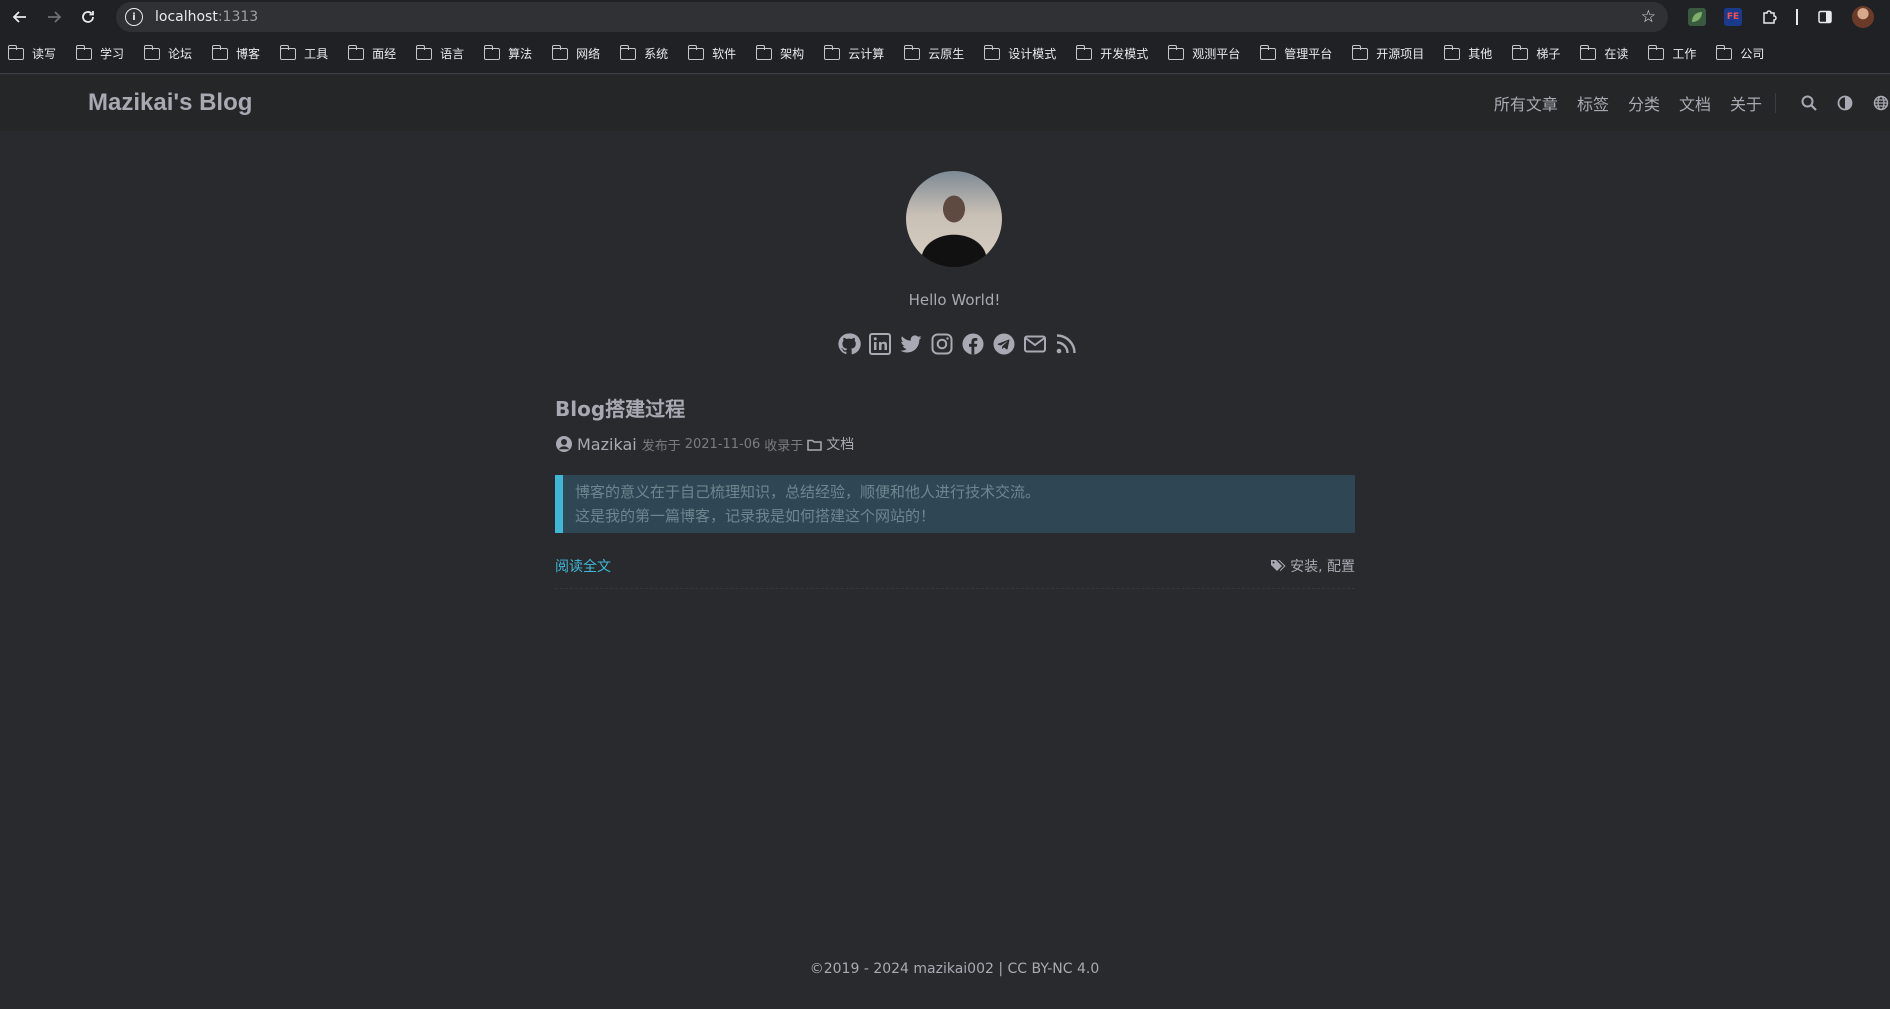 The height and width of the screenshot is (1009, 1890). What do you see at coordinates (31, 53) in the screenshot?
I see `bookmark-folder: 读写` at bounding box center [31, 53].